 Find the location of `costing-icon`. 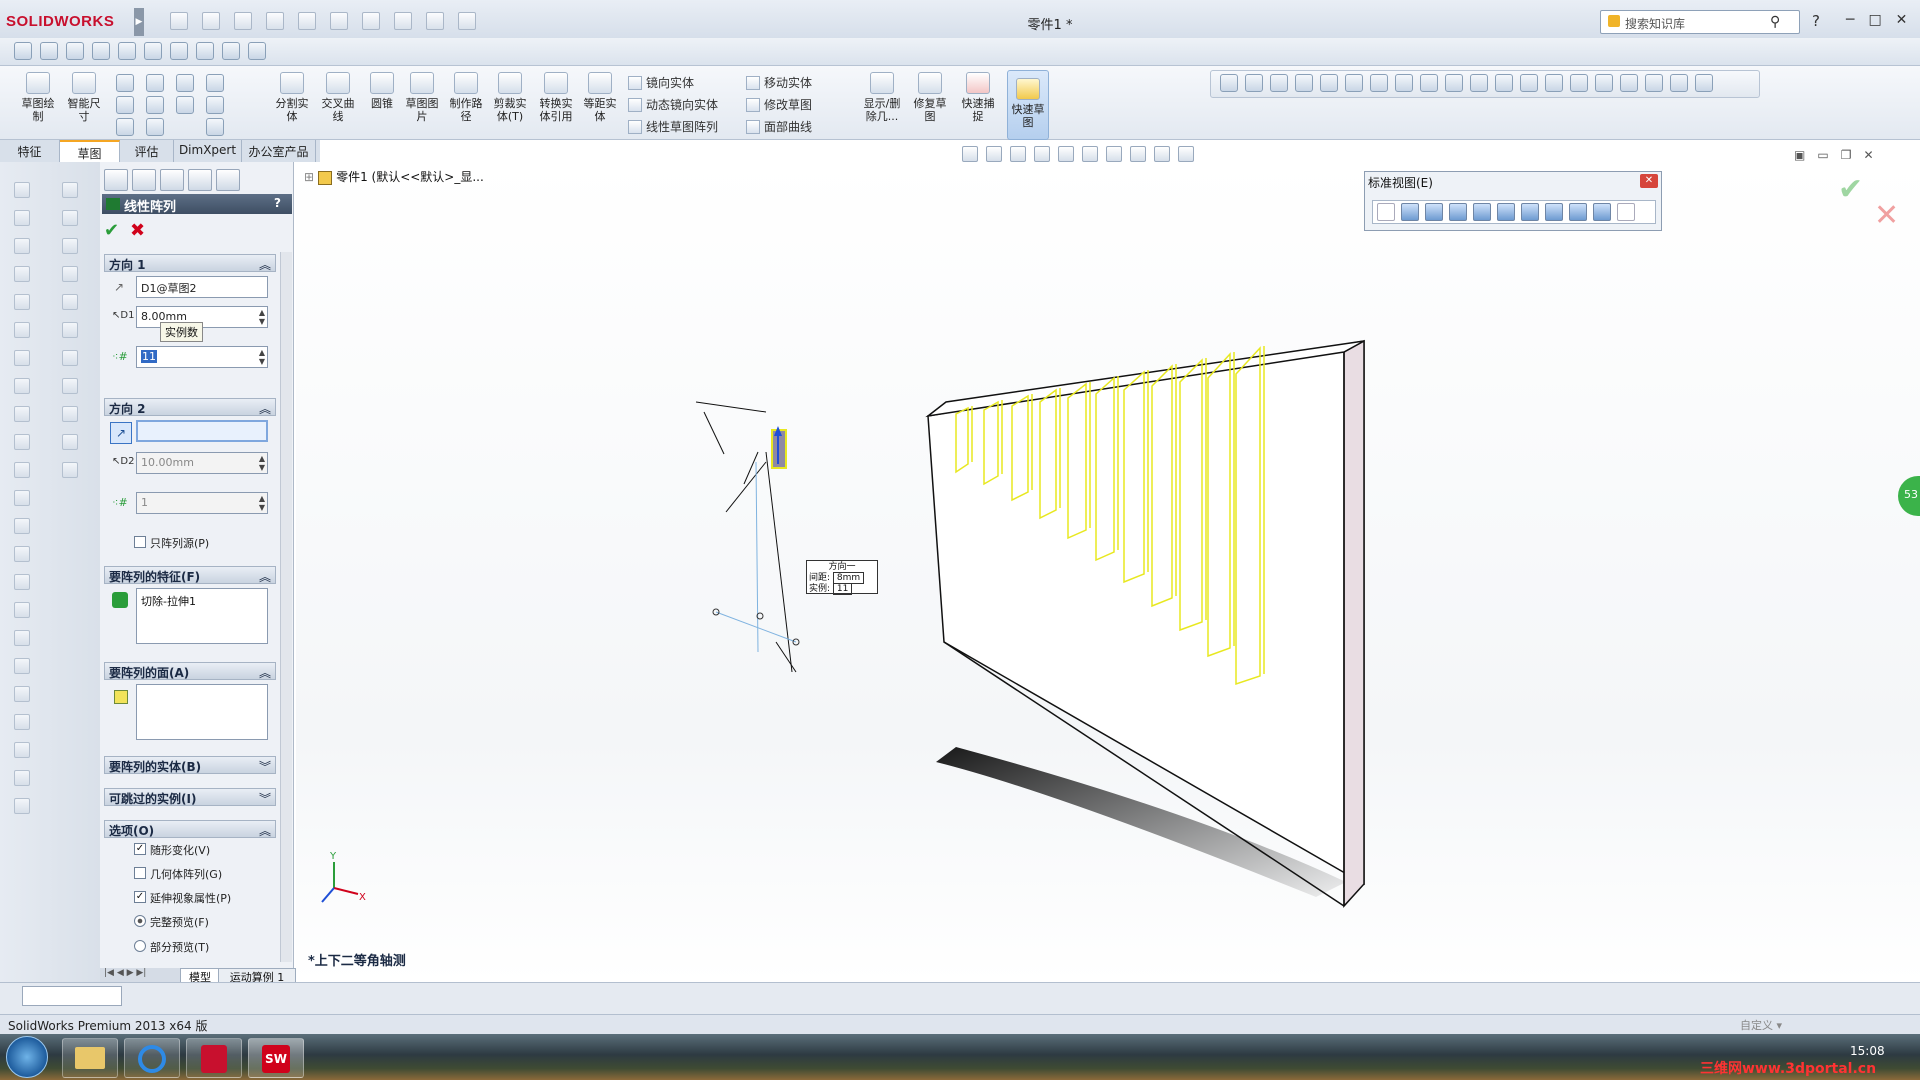

costing-icon is located at coordinates (1704, 83).